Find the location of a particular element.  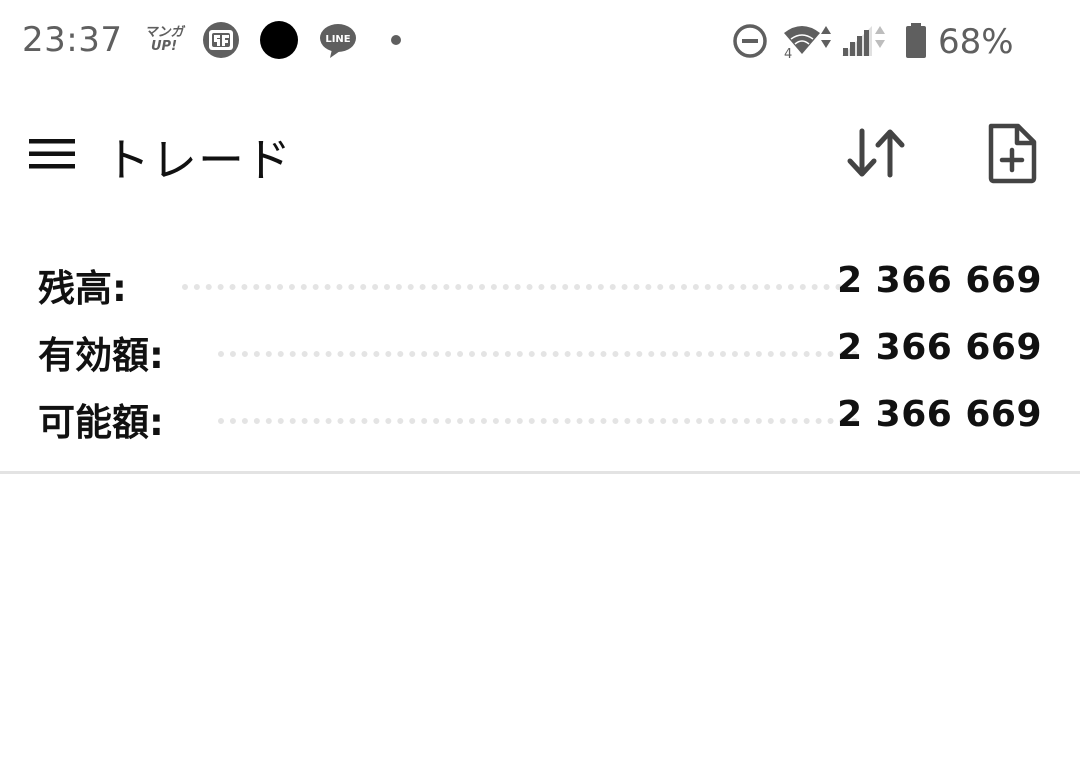

new-document-button is located at coordinates (1012, 153).